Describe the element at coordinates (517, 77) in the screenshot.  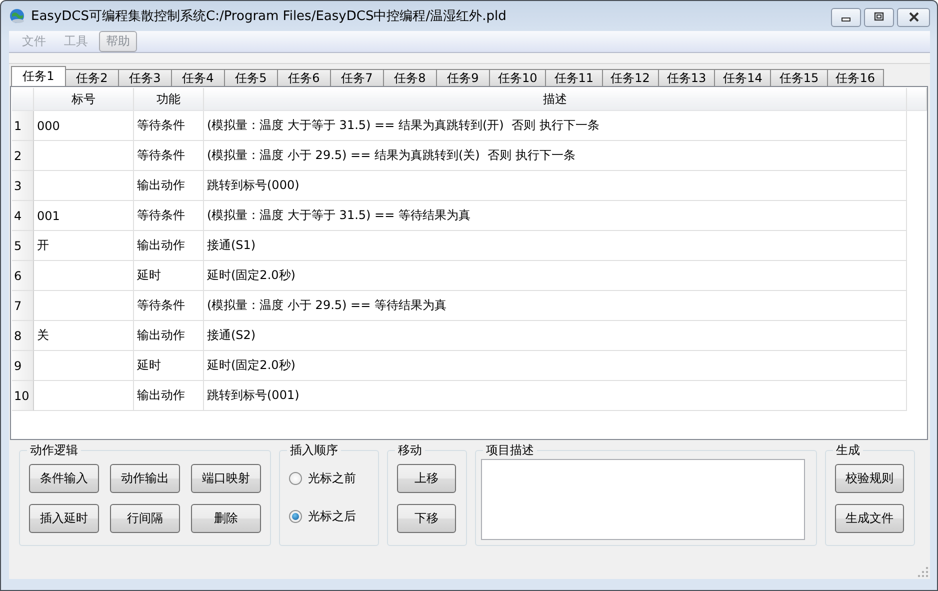
I see `tab: 任务10` at that location.